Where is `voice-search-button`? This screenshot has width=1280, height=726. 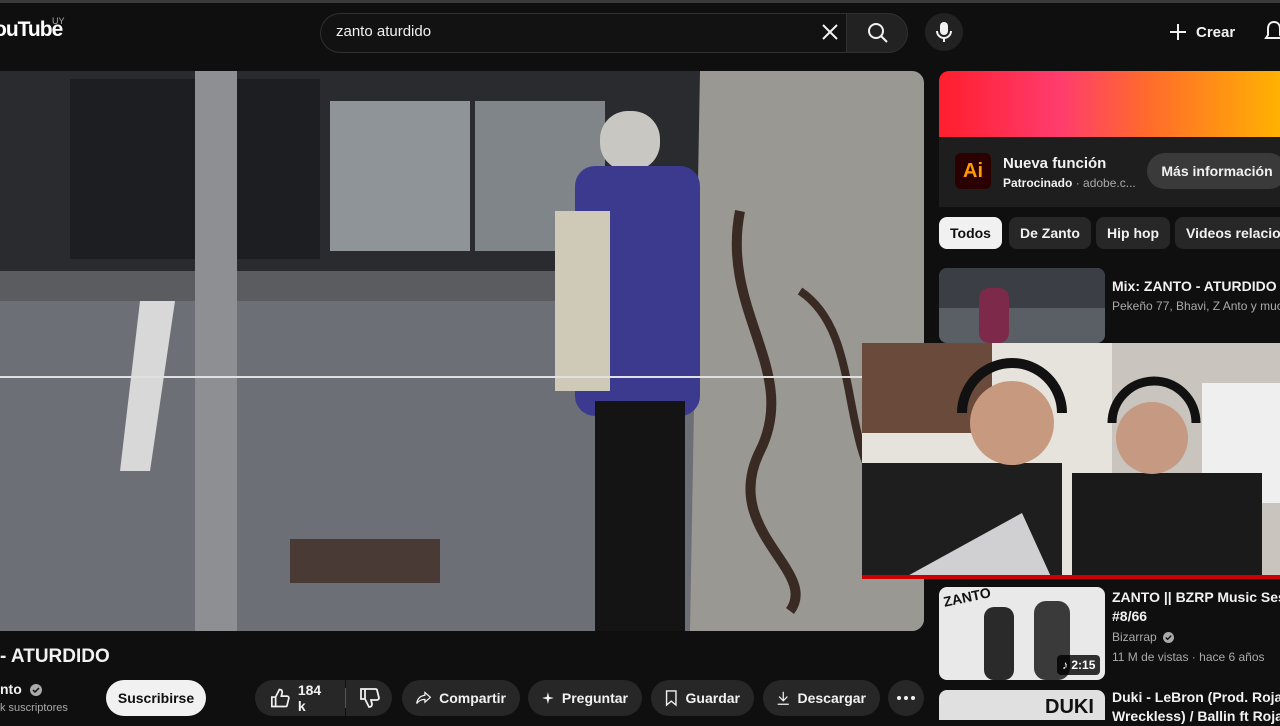
voice-search-button is located at coordinates (944, 32).